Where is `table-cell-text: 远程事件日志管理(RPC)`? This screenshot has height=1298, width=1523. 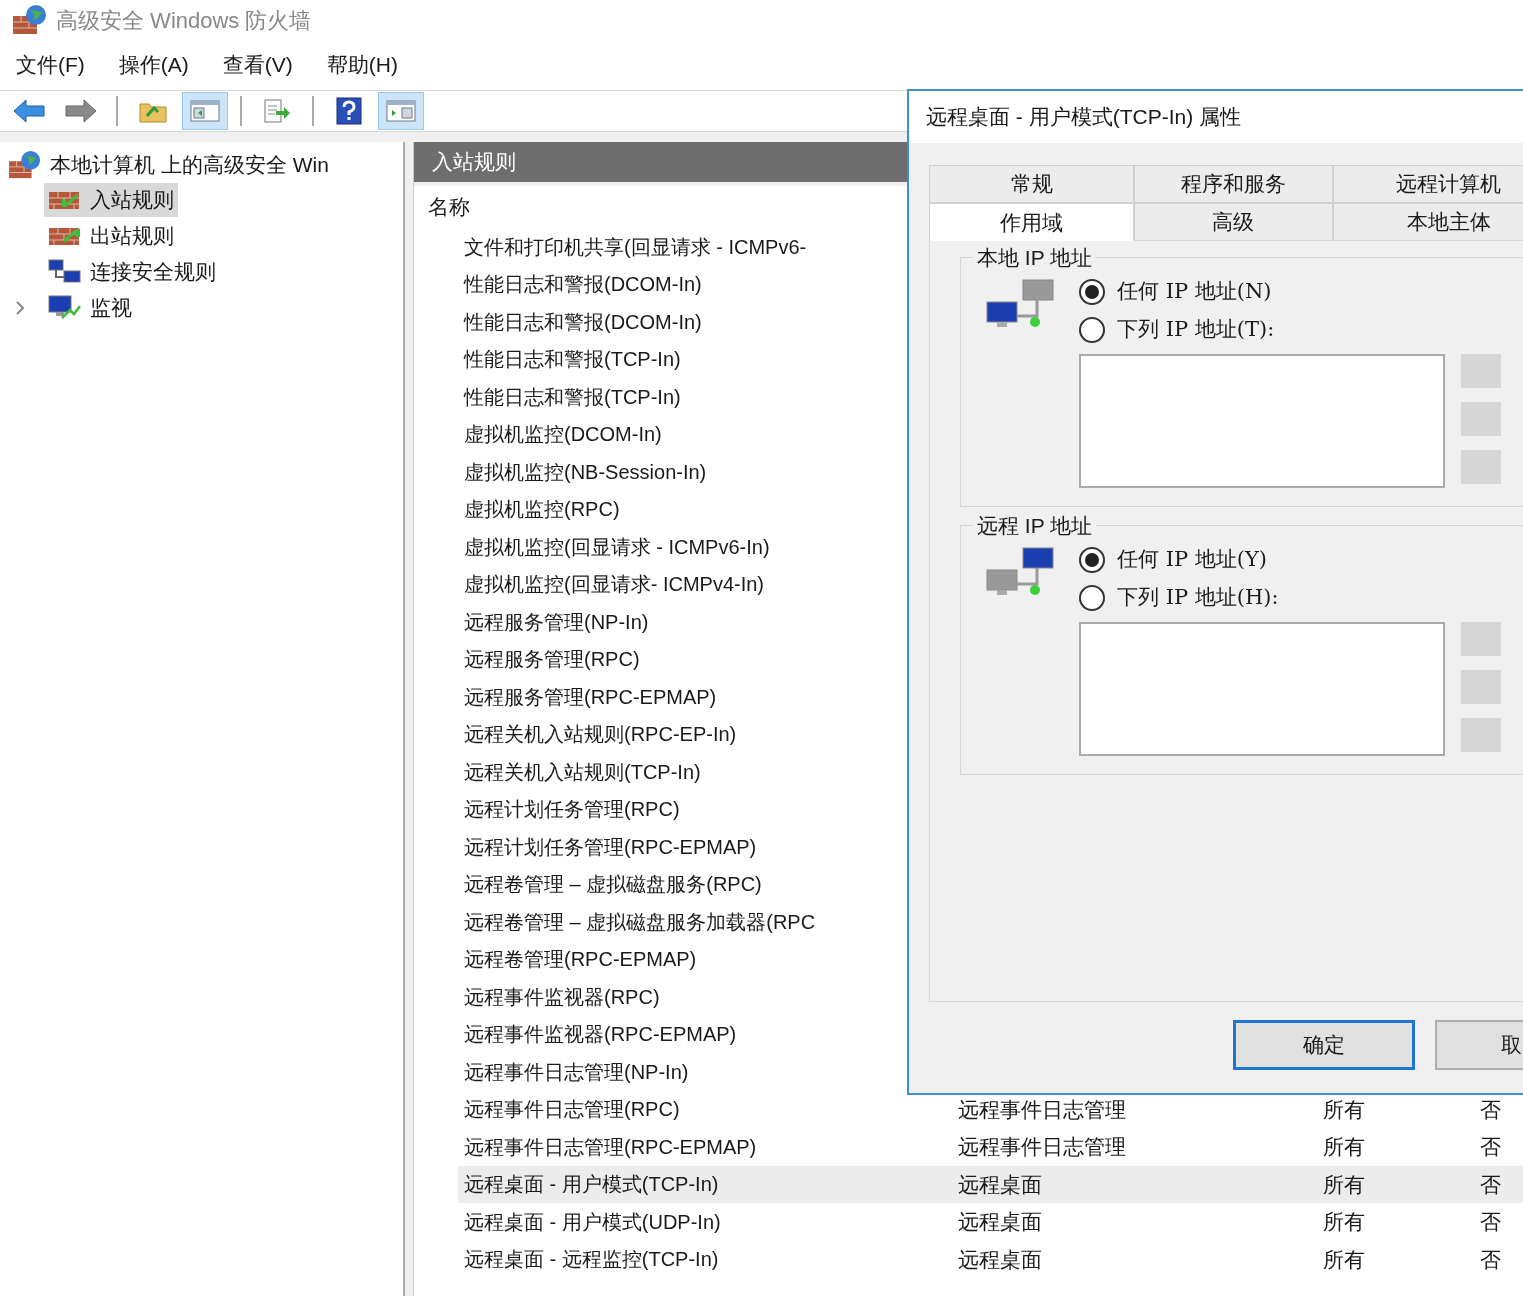
table-cell-text: 远程事件日志管理(RPC) is located at coordinates (572, 1110).